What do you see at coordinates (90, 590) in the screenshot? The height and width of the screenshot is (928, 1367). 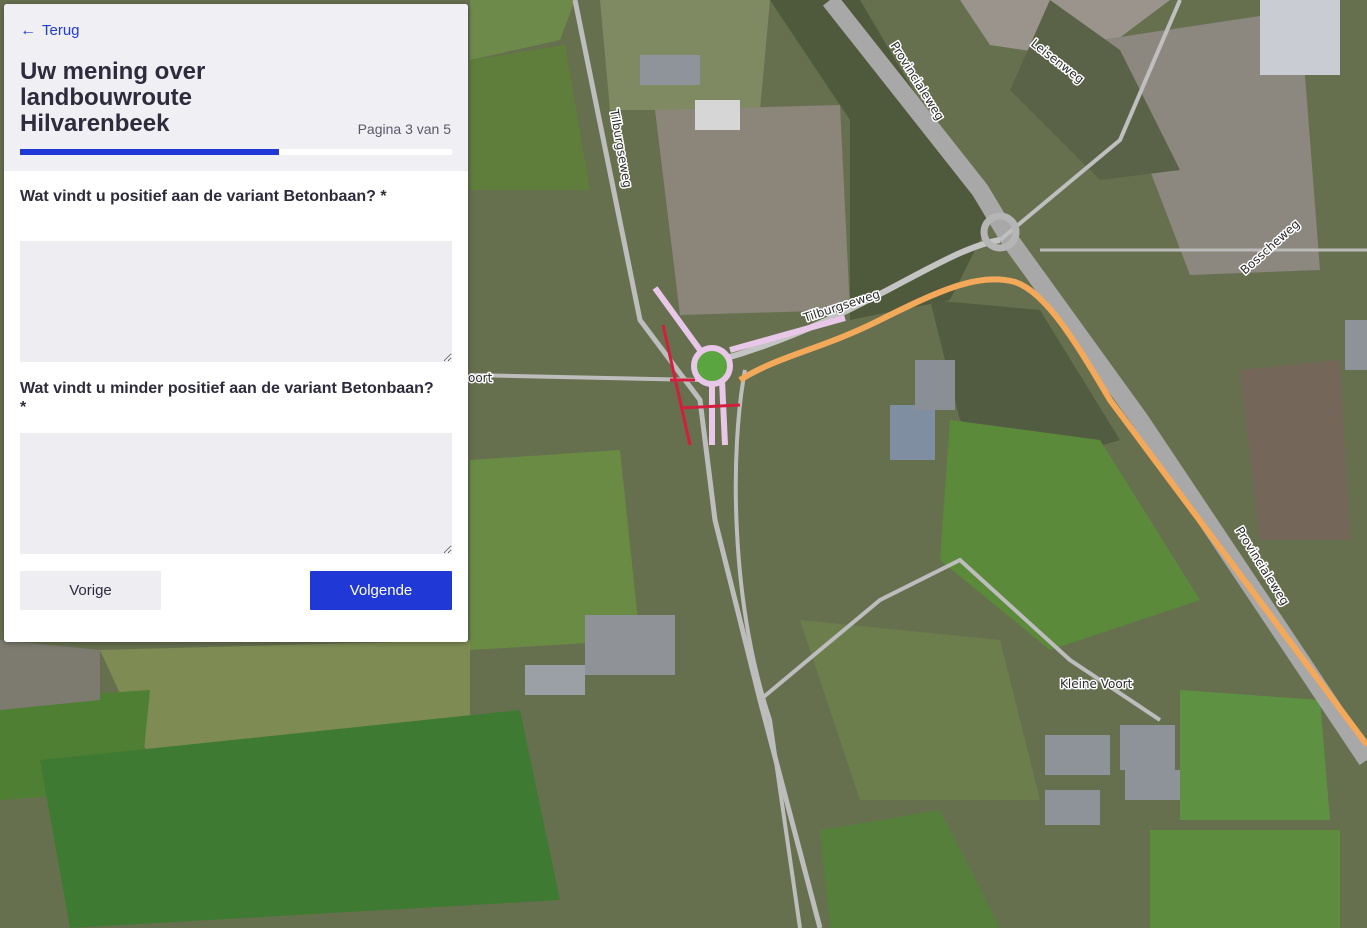 I see `previous-button: Vorige` at bounding box center [90, 590].